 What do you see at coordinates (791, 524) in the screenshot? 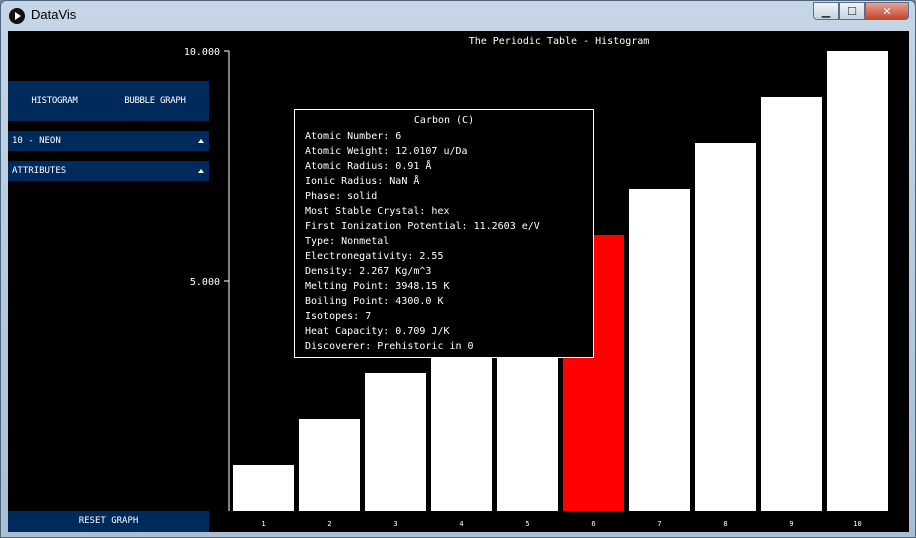
I see `x-tick-label: 9` at bounding box center [791, 524].